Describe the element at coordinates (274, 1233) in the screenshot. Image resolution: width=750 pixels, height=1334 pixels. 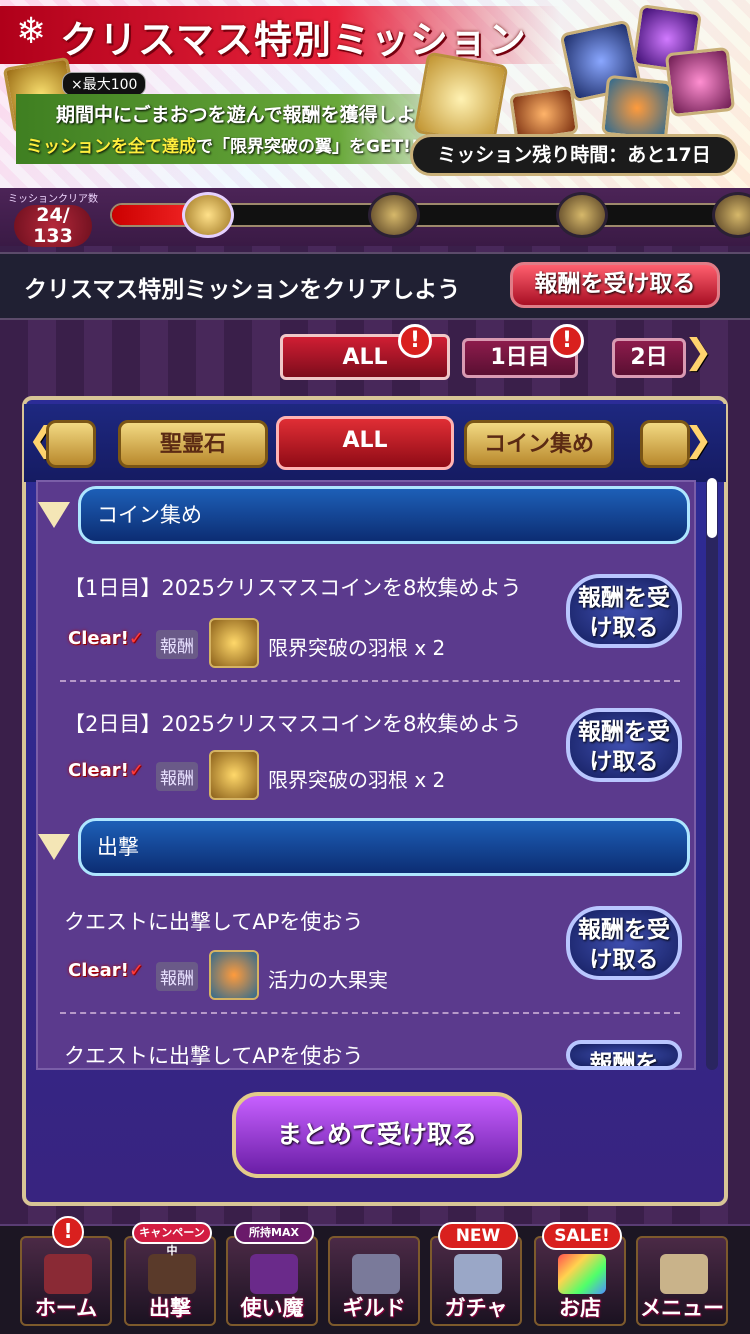
I see `nav-badge: 所持MAX` at that location.